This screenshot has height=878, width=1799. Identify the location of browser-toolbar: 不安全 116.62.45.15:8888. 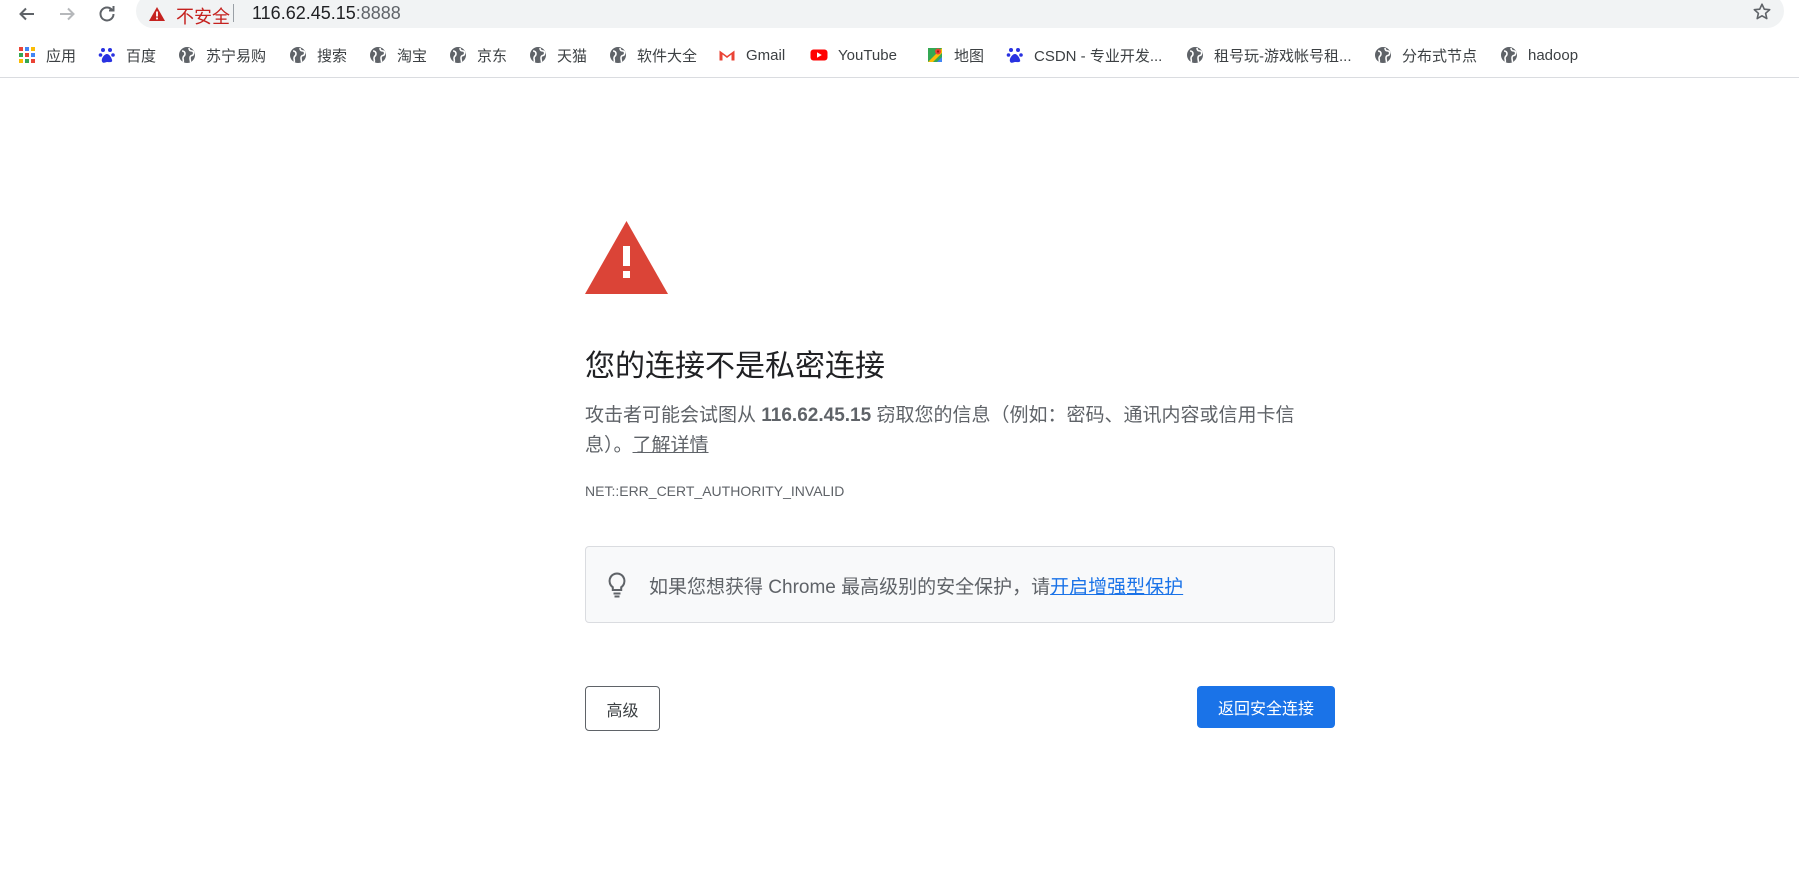
(899, 14).